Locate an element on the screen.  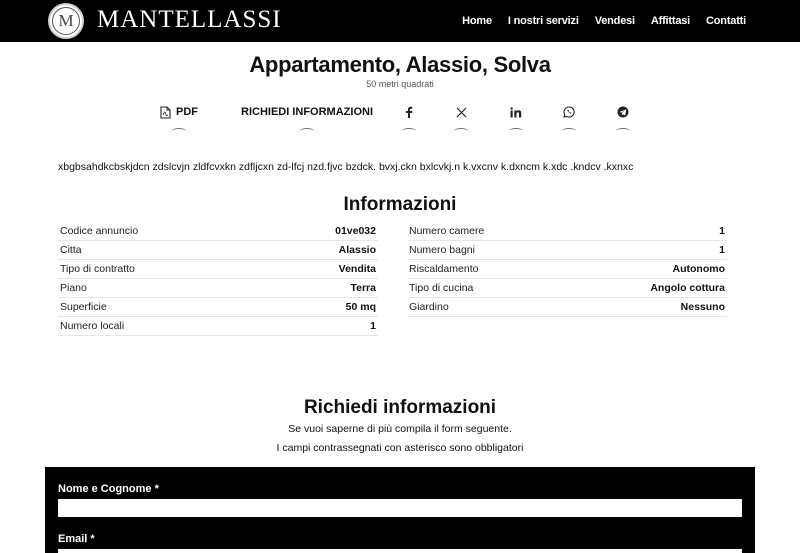
info-row: Numero locali 1 is located at coordinates (218, 326).